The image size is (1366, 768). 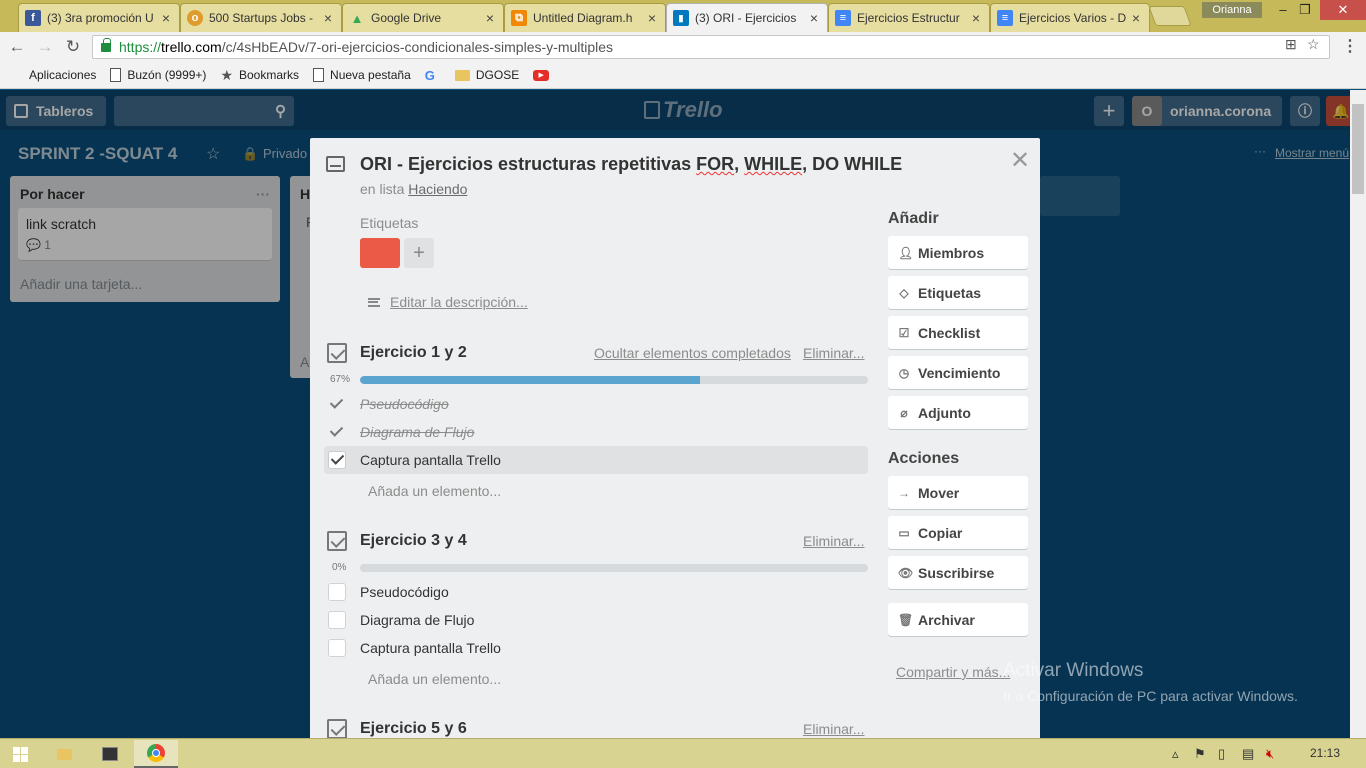 I want to click on checklist-title: Ejercicio 1 y 2, so click(x=413, y=353).